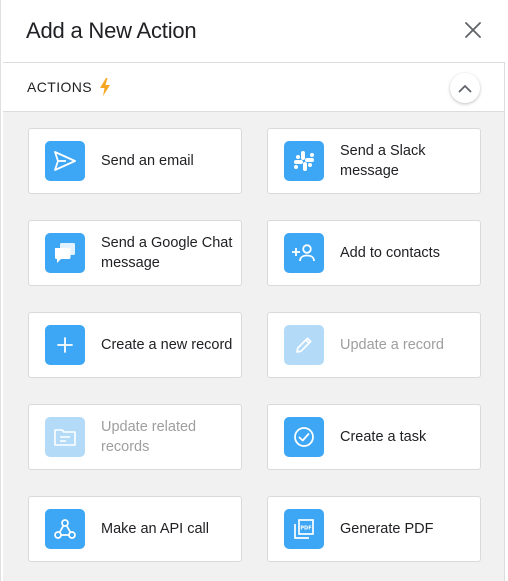 Image resolution: width=508 pixels, height=581 pixels. Describe the element at coordinates (65, 253) in the screenshot. I see `chat-icon` at that location.